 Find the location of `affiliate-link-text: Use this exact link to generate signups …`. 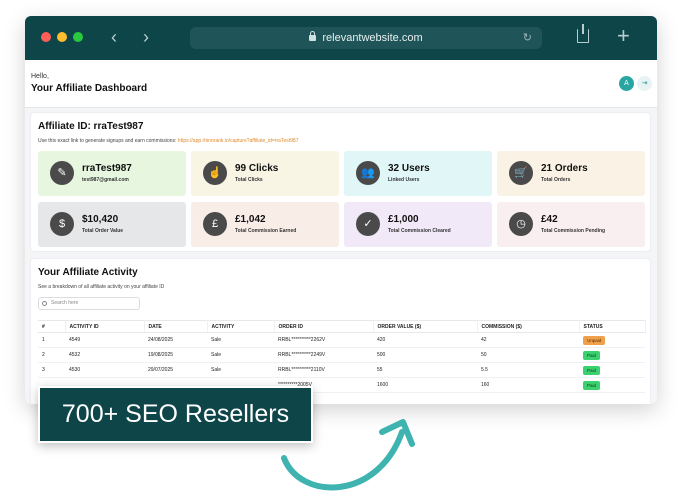

affiliate-link-text: Use this exact link to generate signups … is located at coordinates (107, 141).